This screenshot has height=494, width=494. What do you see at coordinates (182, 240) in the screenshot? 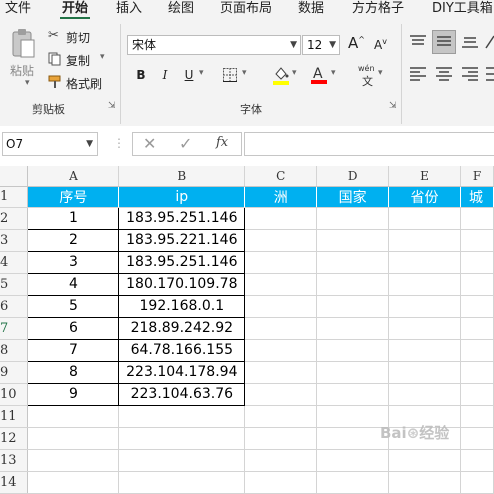
I see `table-cell: 183.95.221.146` at bounding box center [182, 240].